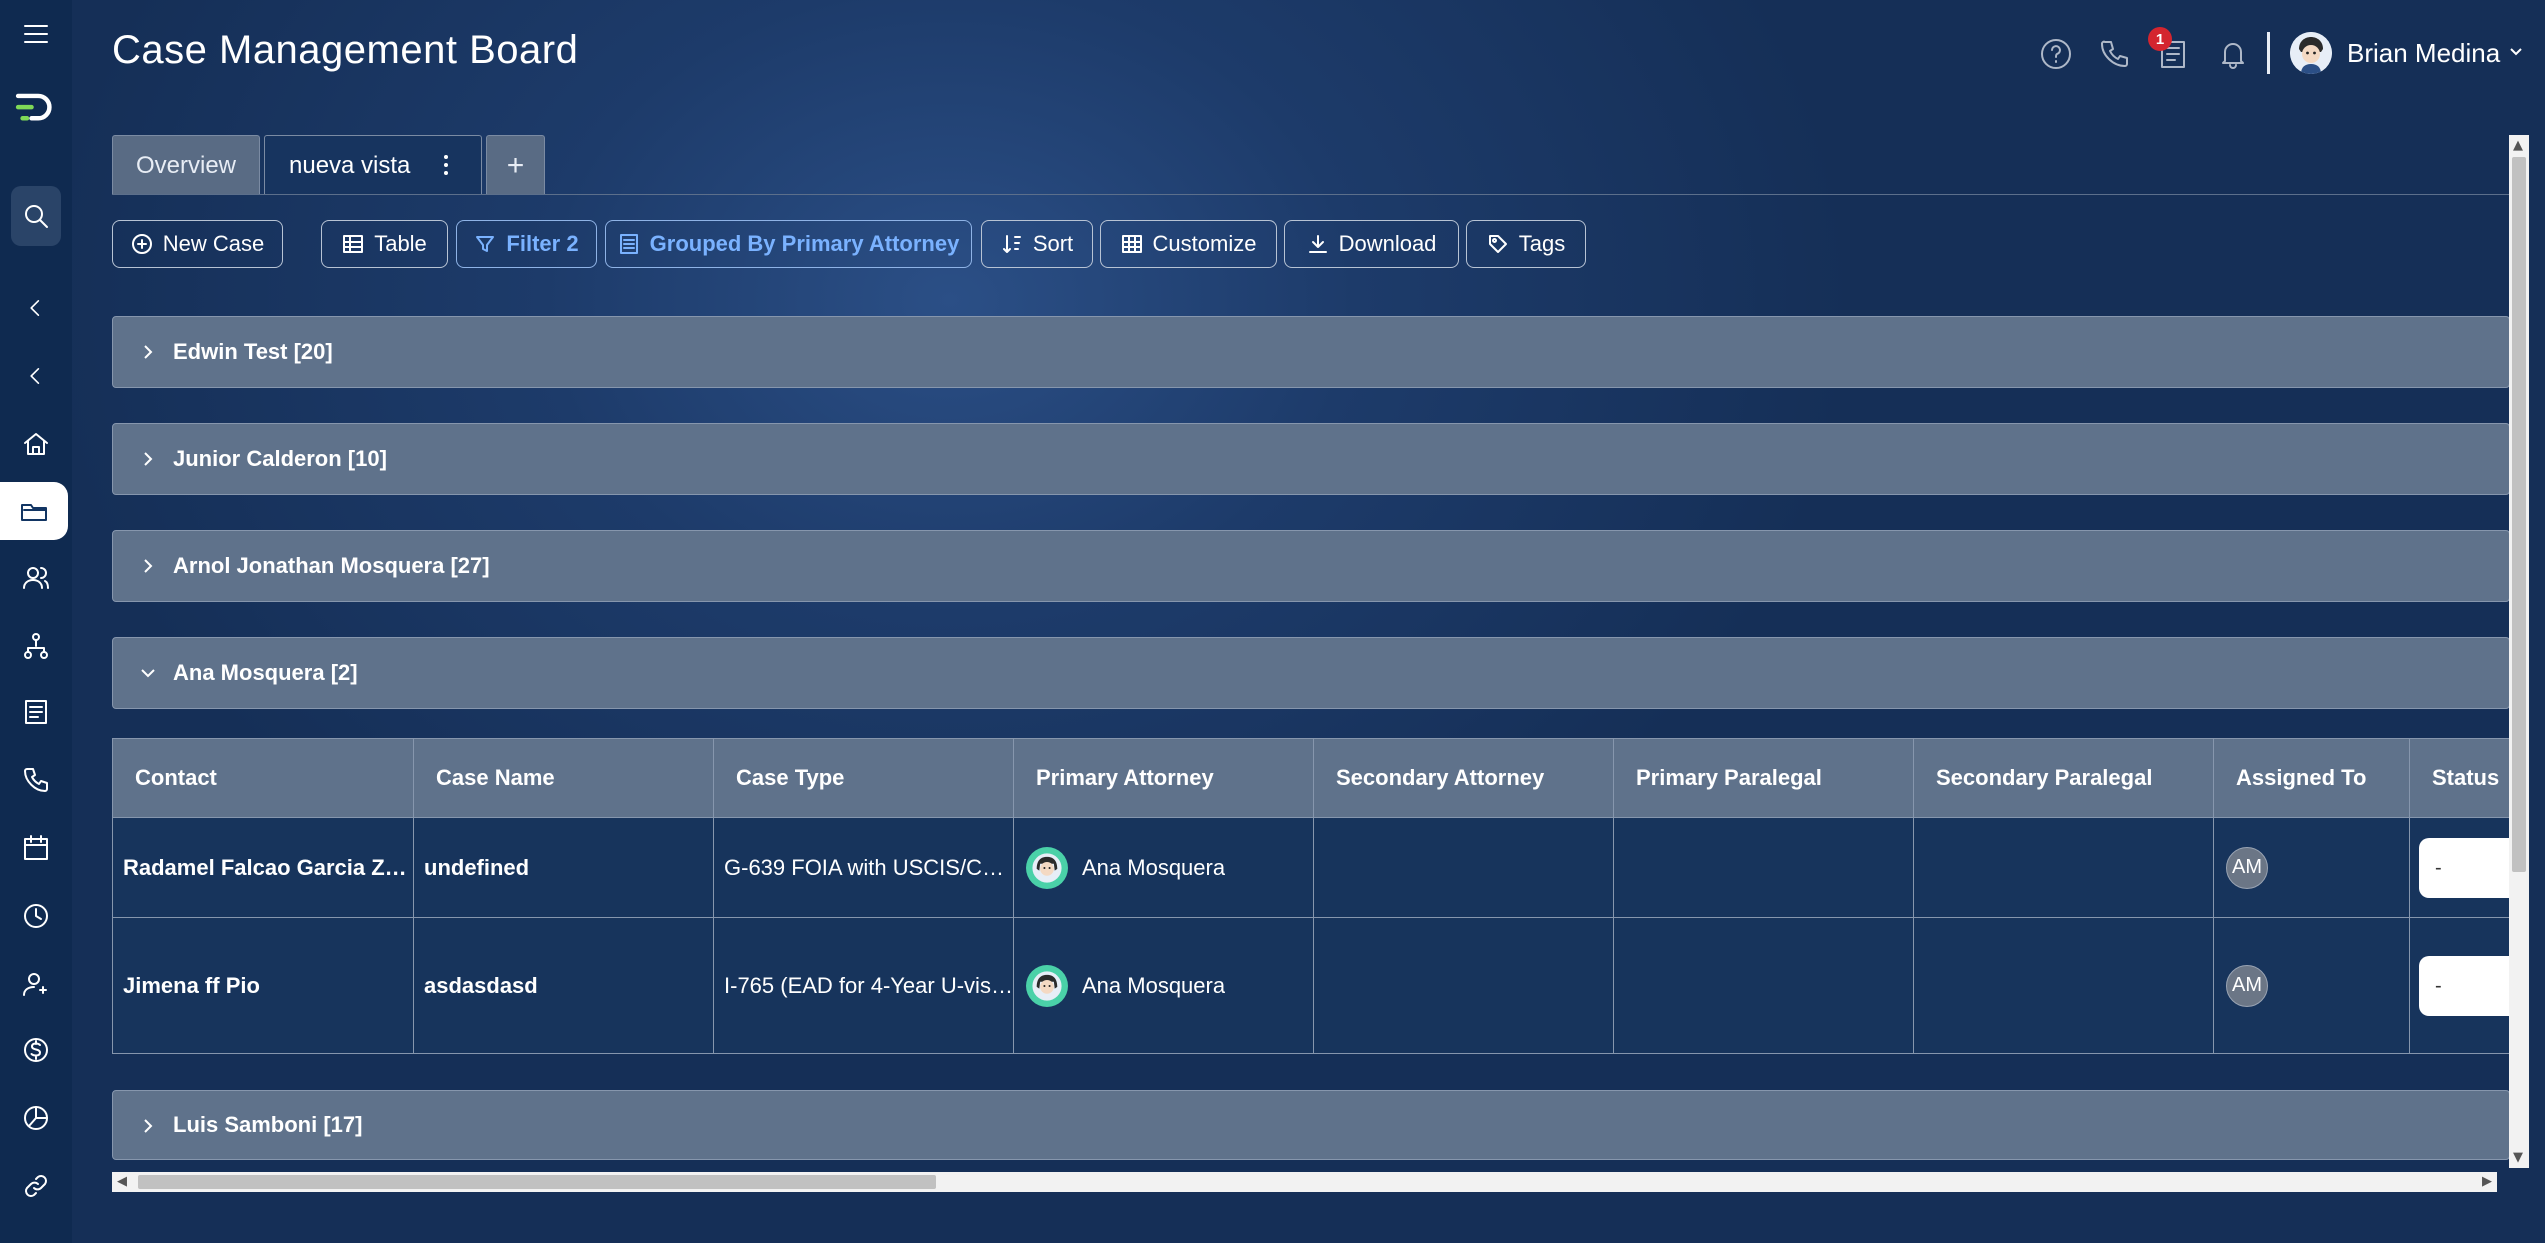  I want to click on menu-icon, so click(36, 34).